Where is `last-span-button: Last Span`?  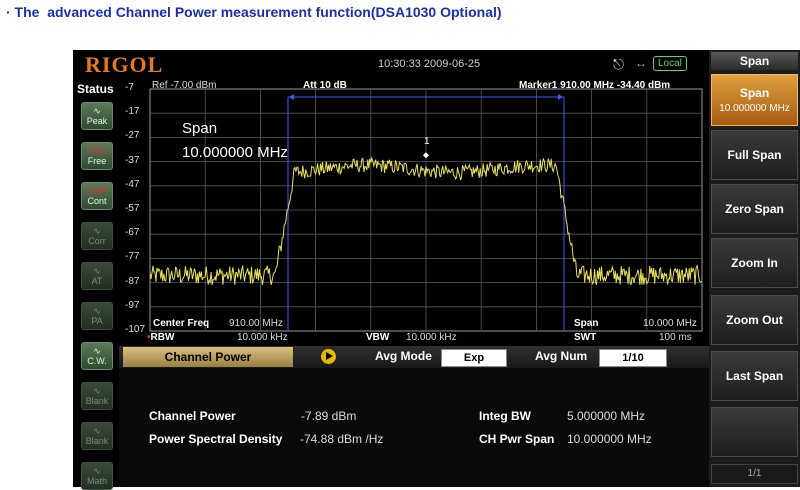 last-span-button: Last Span is located at coordinates (754, 376).